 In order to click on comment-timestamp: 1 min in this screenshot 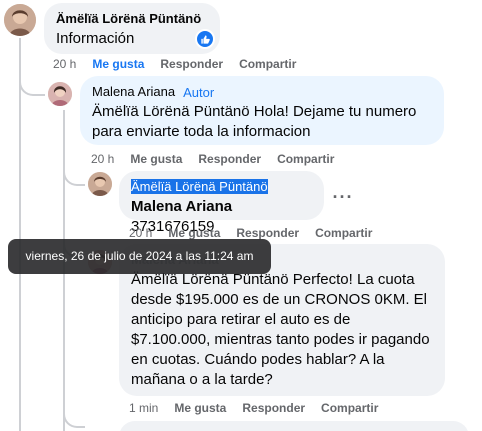, I will do `click(143, 408)`.